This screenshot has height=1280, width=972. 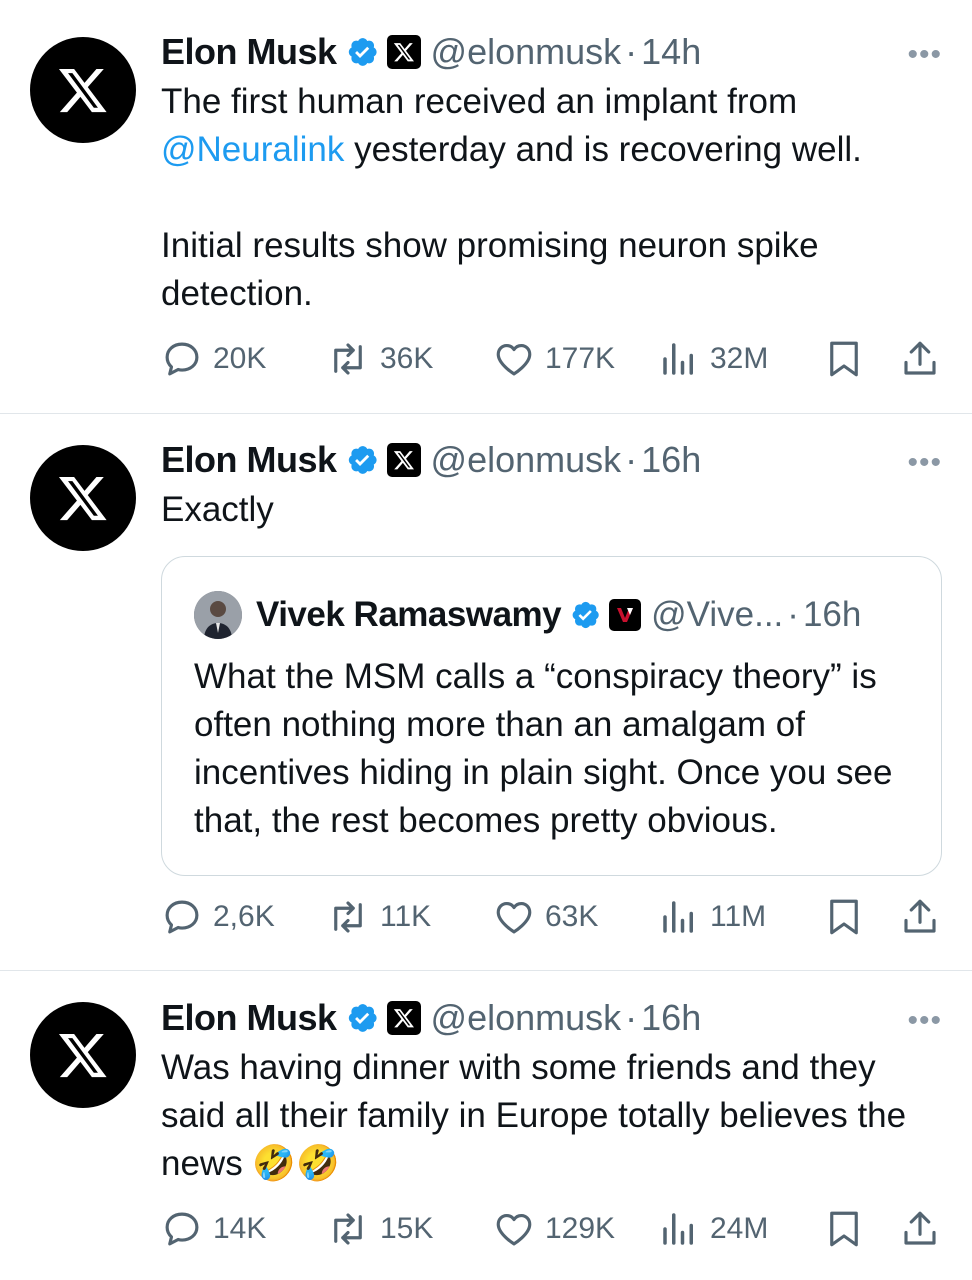 What do you see at coordinates (671, 52) in the screenshot?
I see `timestamp: 14h` at bounding box center [671, 52].